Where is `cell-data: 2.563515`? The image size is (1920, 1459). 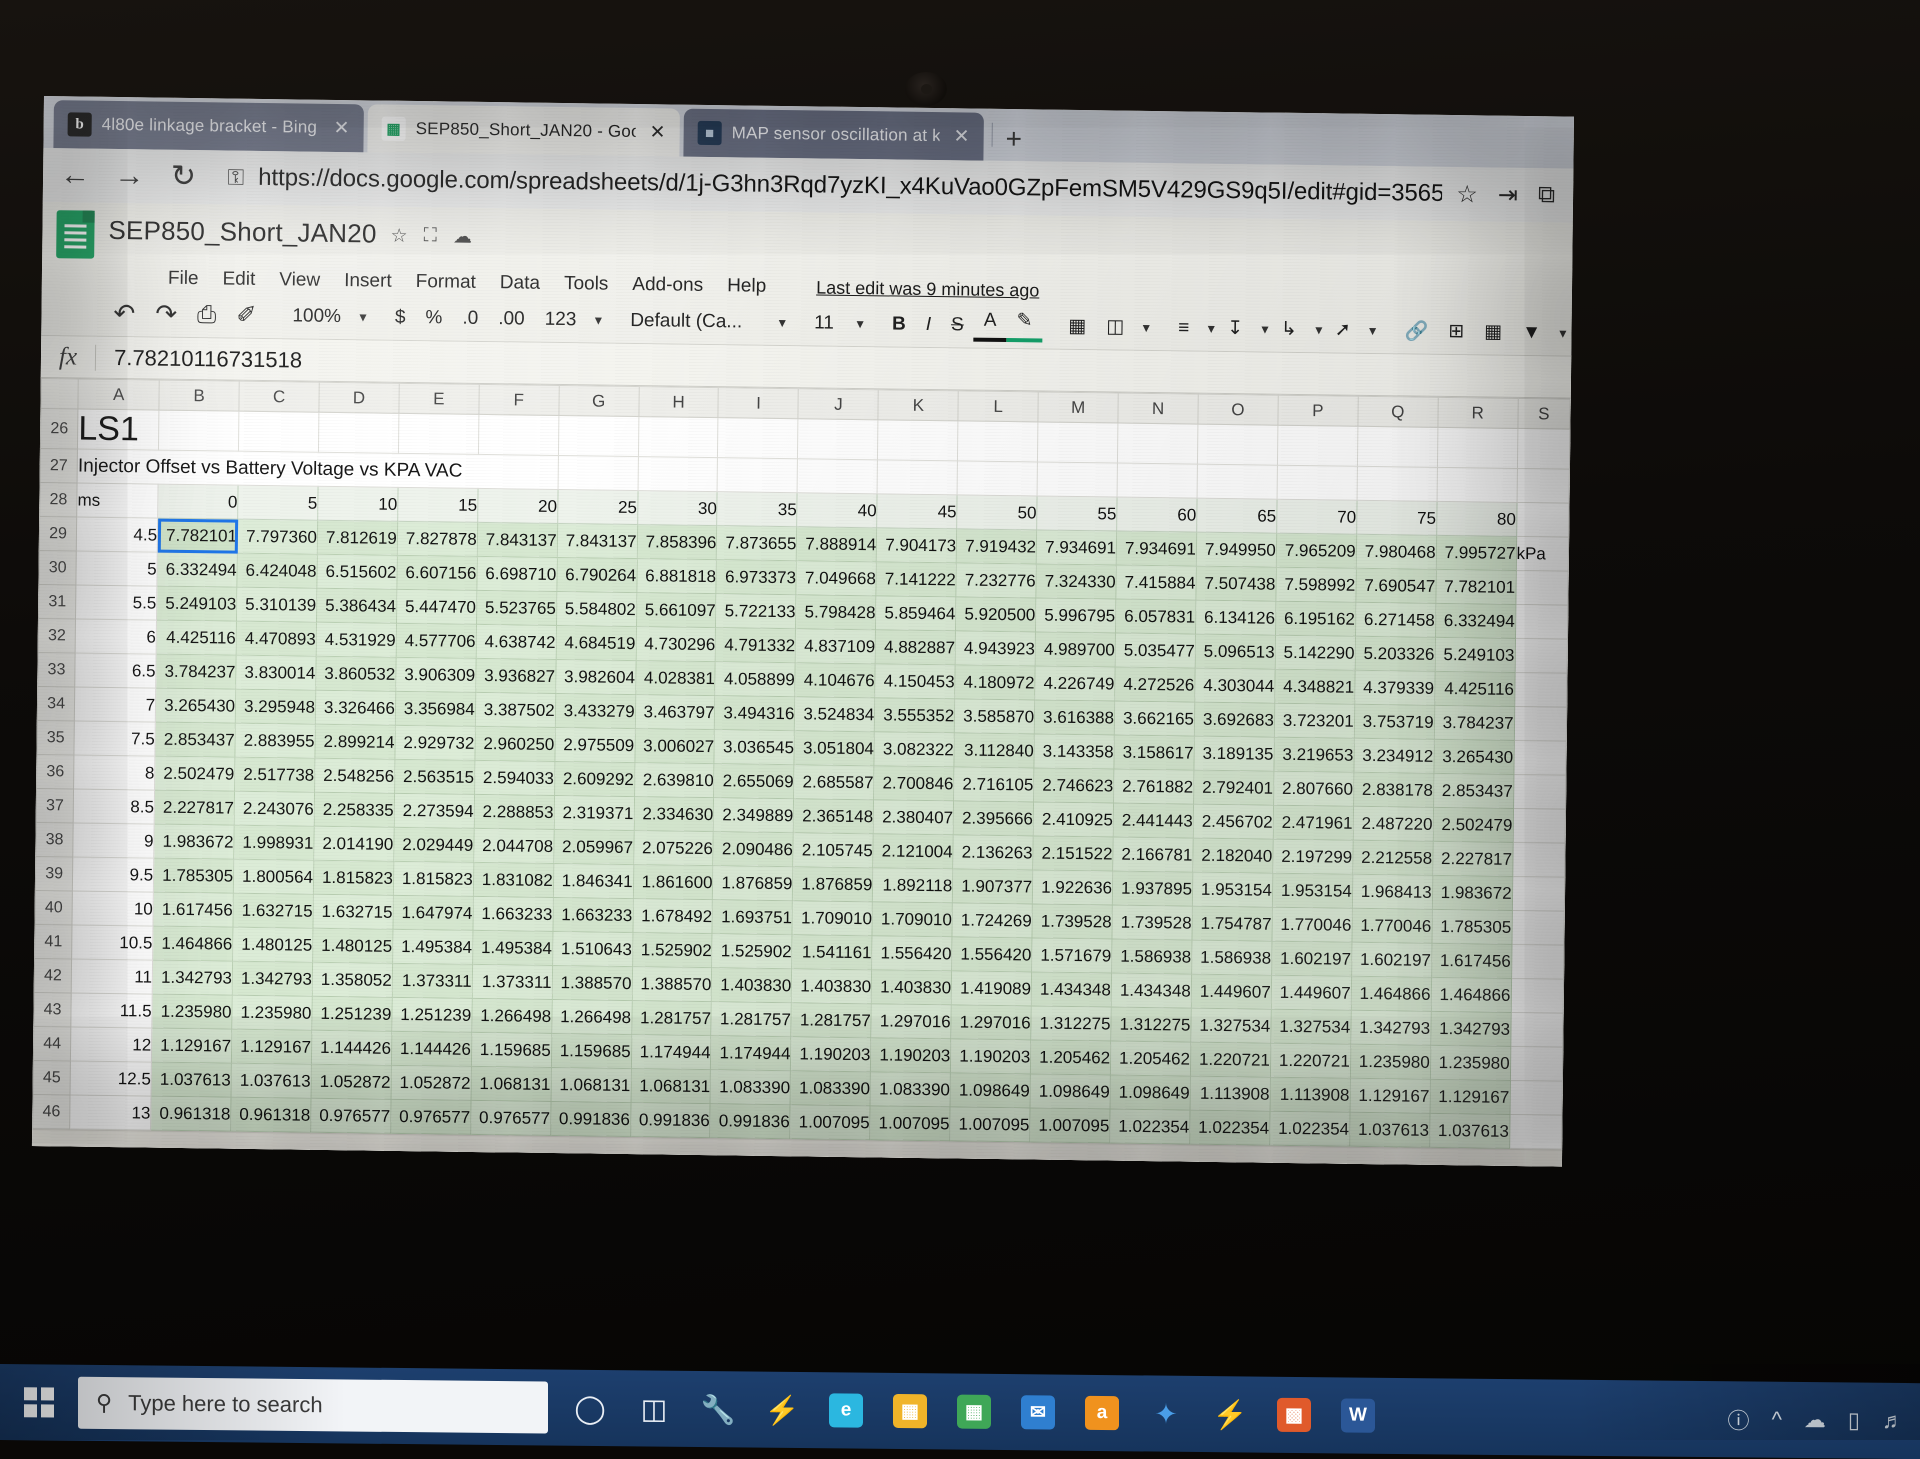
cell-data: 2.563515 is located at coordinates (434, 776).